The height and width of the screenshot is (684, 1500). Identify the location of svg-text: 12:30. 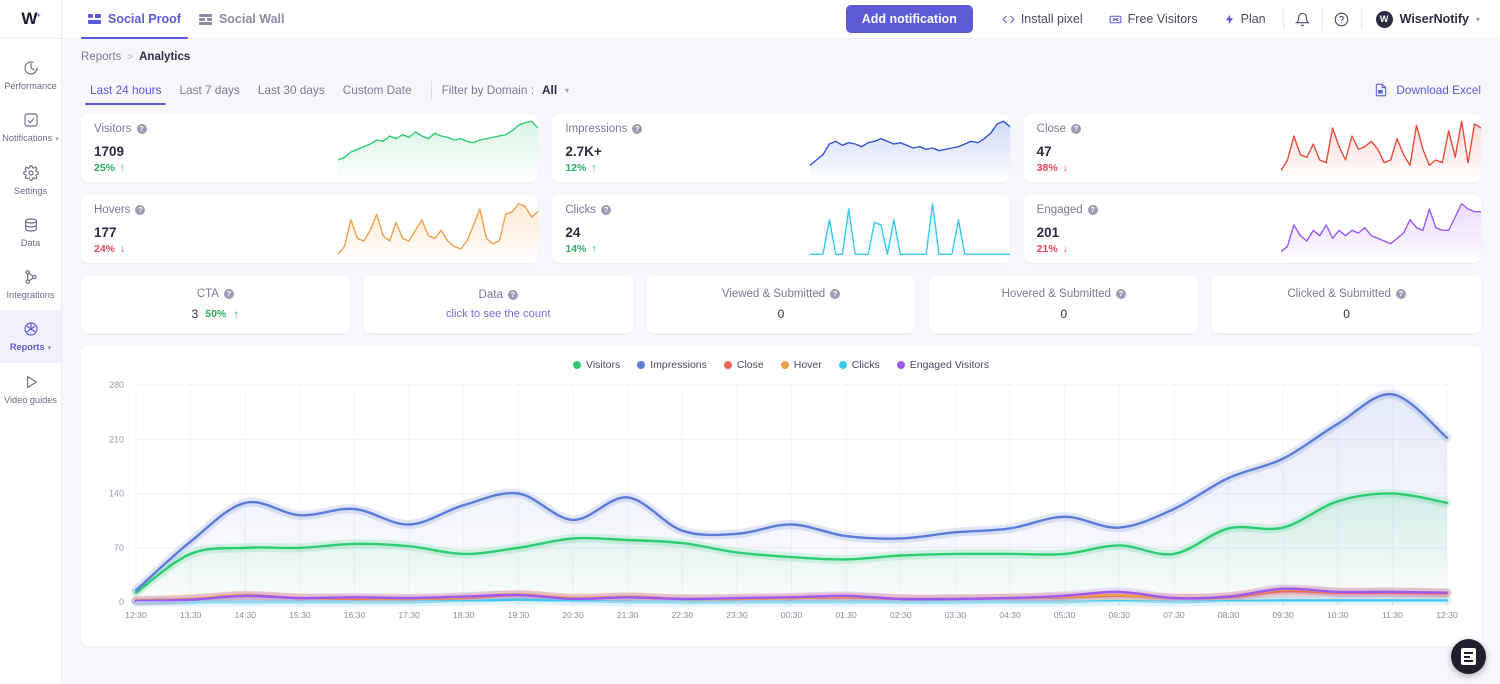
(136, 615).